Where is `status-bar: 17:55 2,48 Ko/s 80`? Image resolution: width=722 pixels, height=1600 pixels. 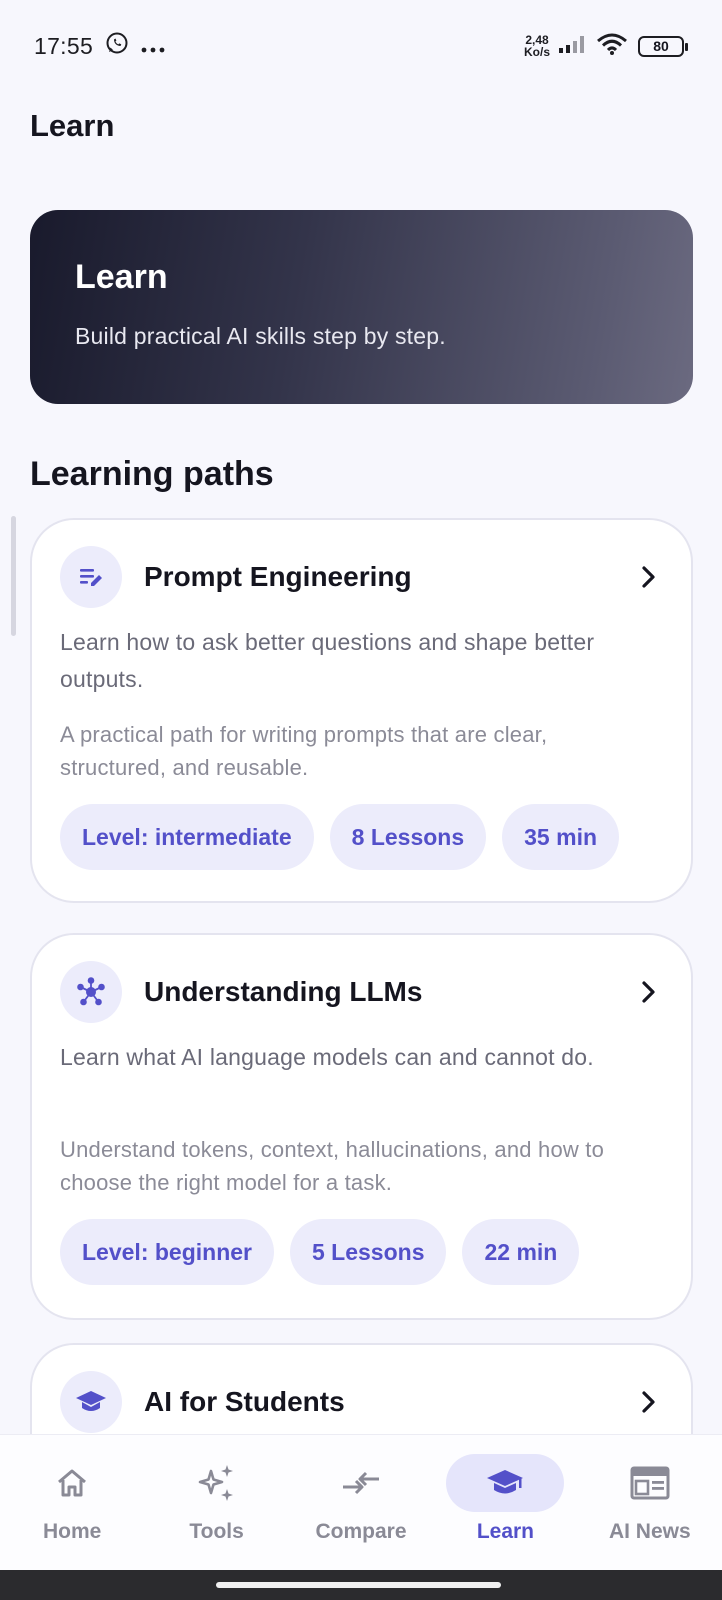 status-bar: 17:55 2,48 Ko/s 80 is located at coordinates (361, 46).